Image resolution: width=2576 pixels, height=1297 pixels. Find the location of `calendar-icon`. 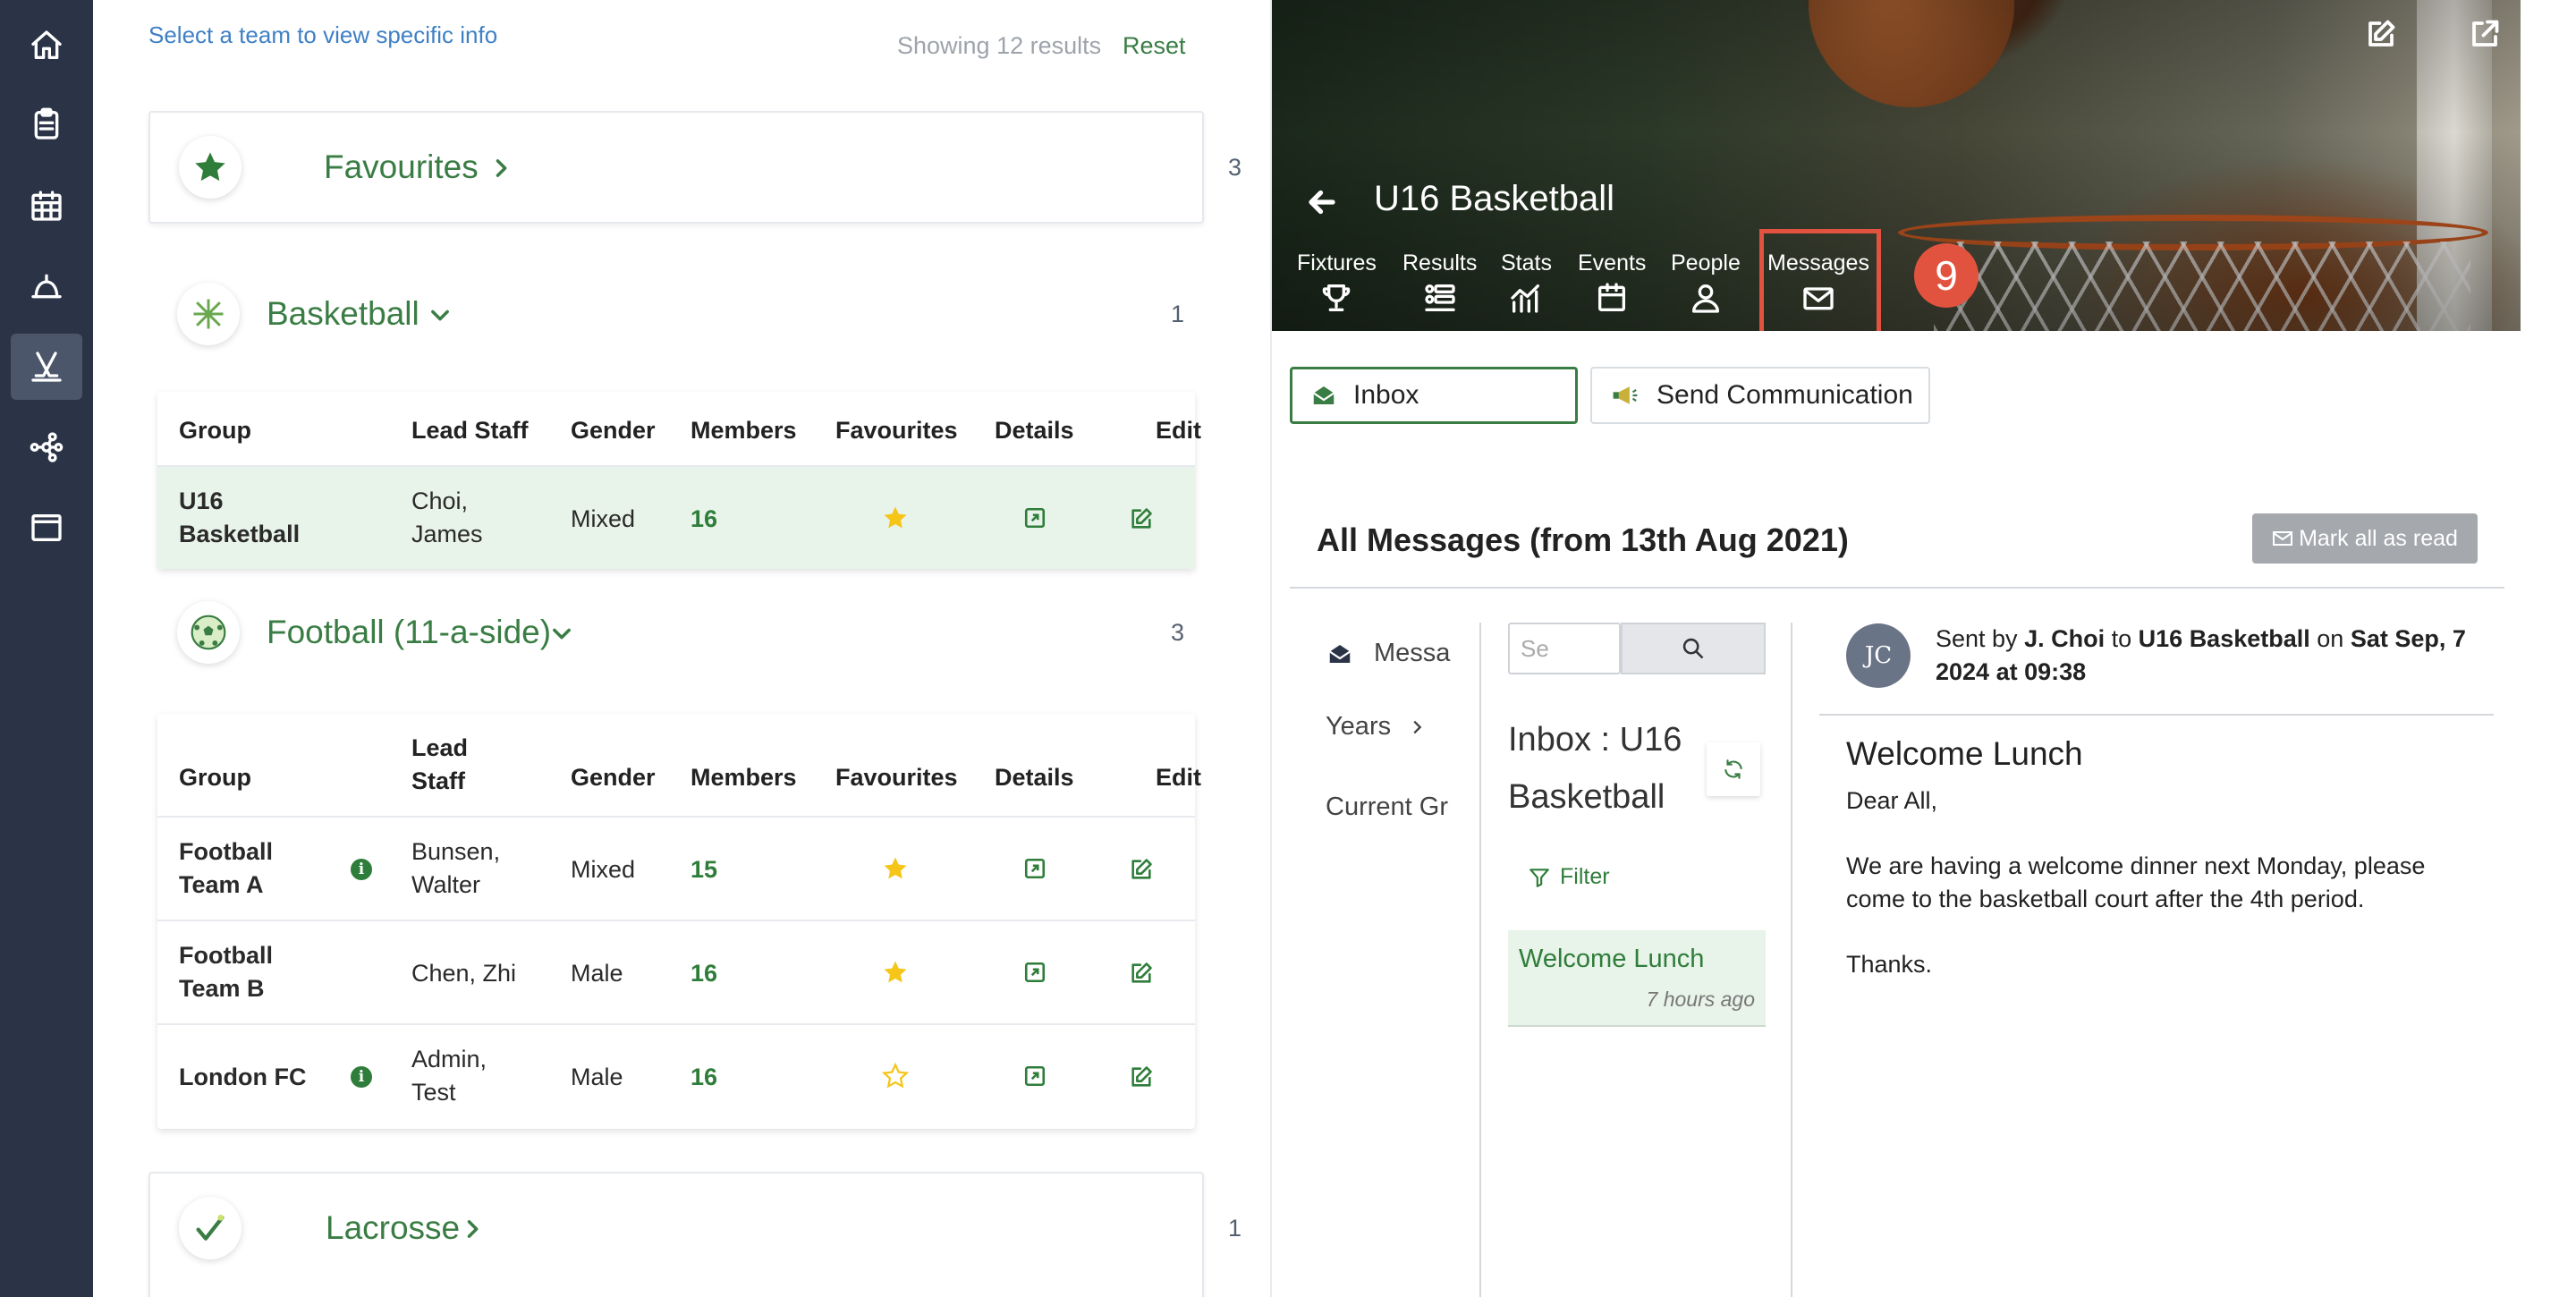

calendar-icon is located at coordinates (46, 206).